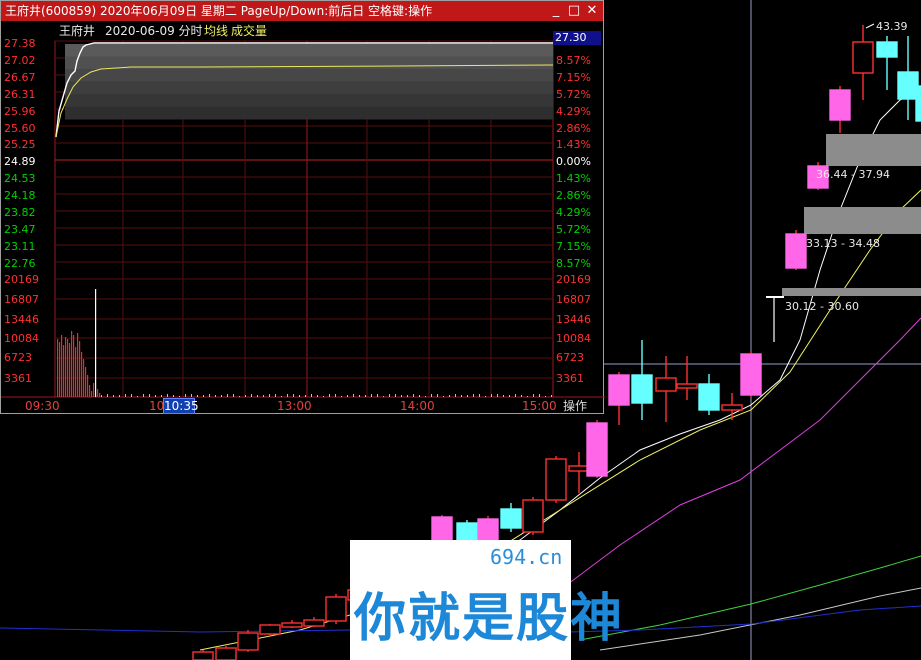 This screenshot has width=921, height=660. What do you see at coordinates (573, 279) in the screenshot?
I see `volume-label-right: 20169` at bounding box center [573, 279].